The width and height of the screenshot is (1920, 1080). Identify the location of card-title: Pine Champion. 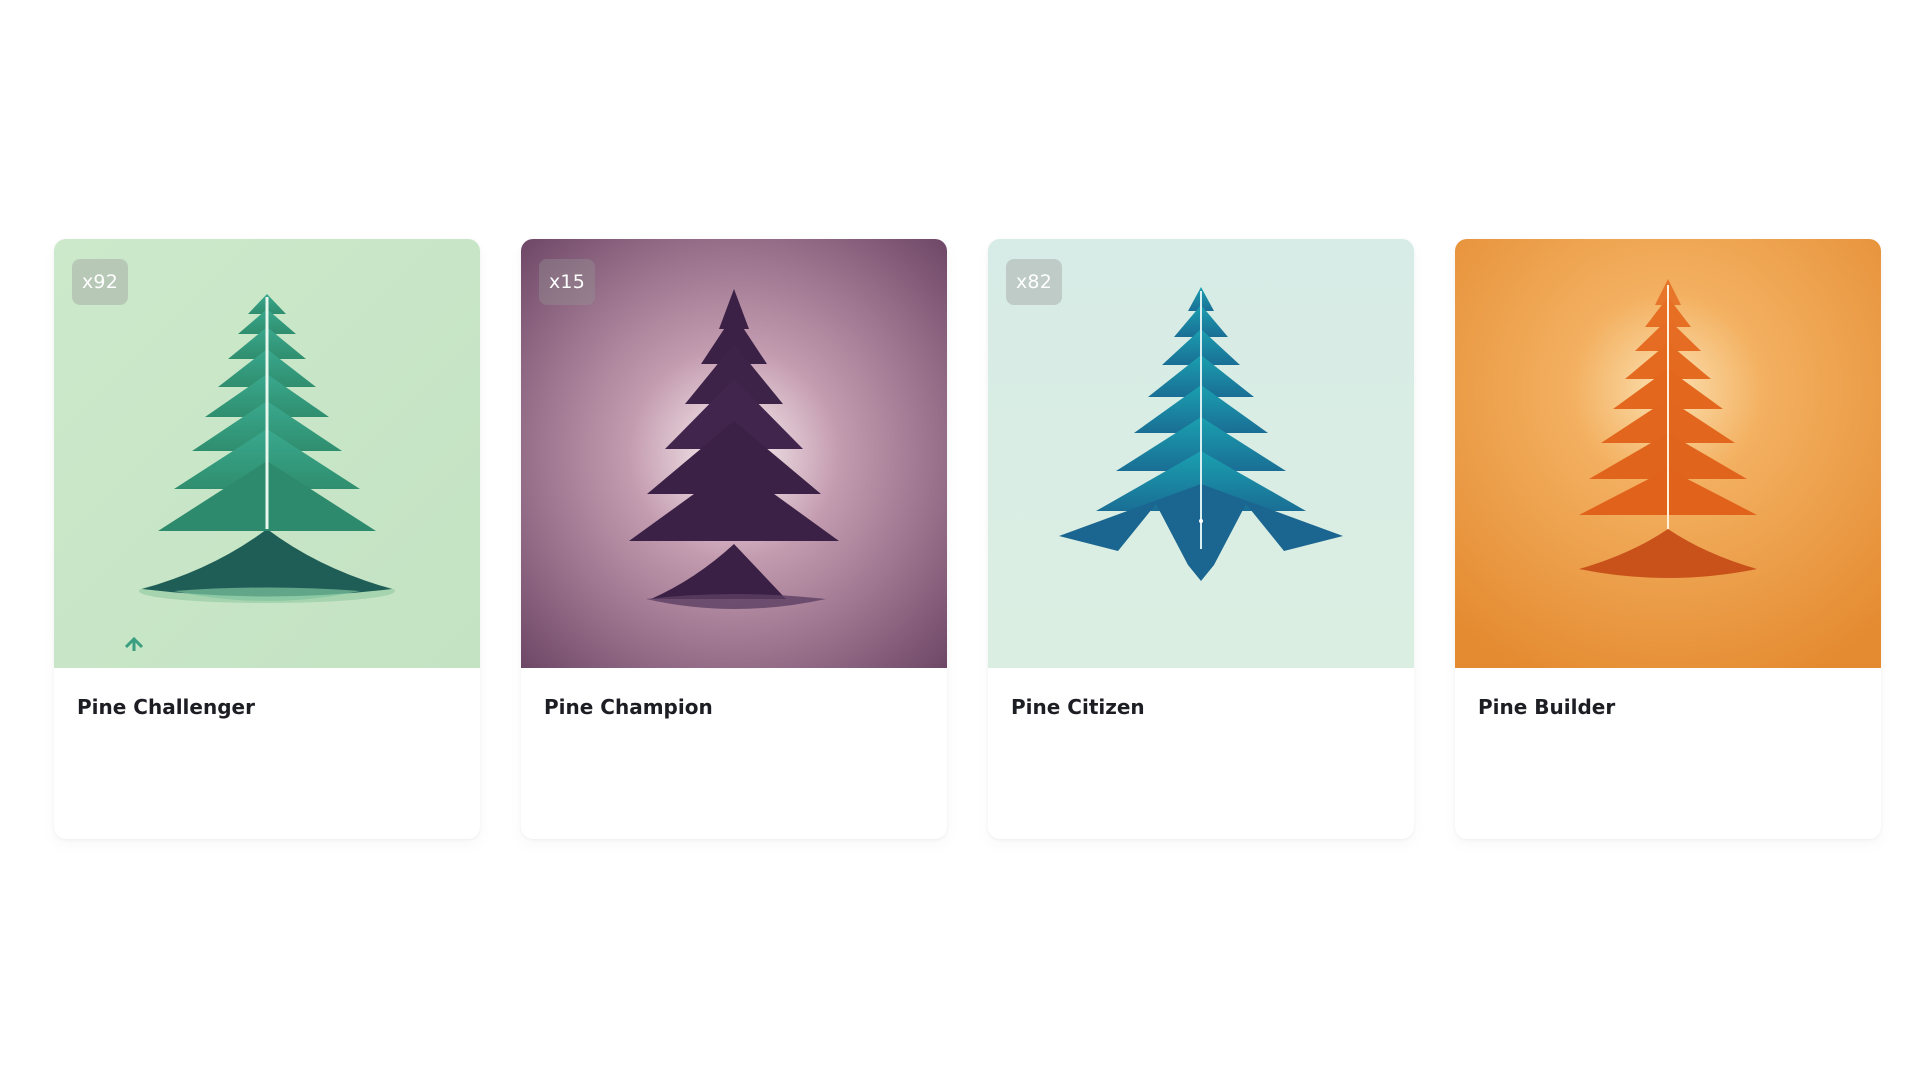
(628, 707).